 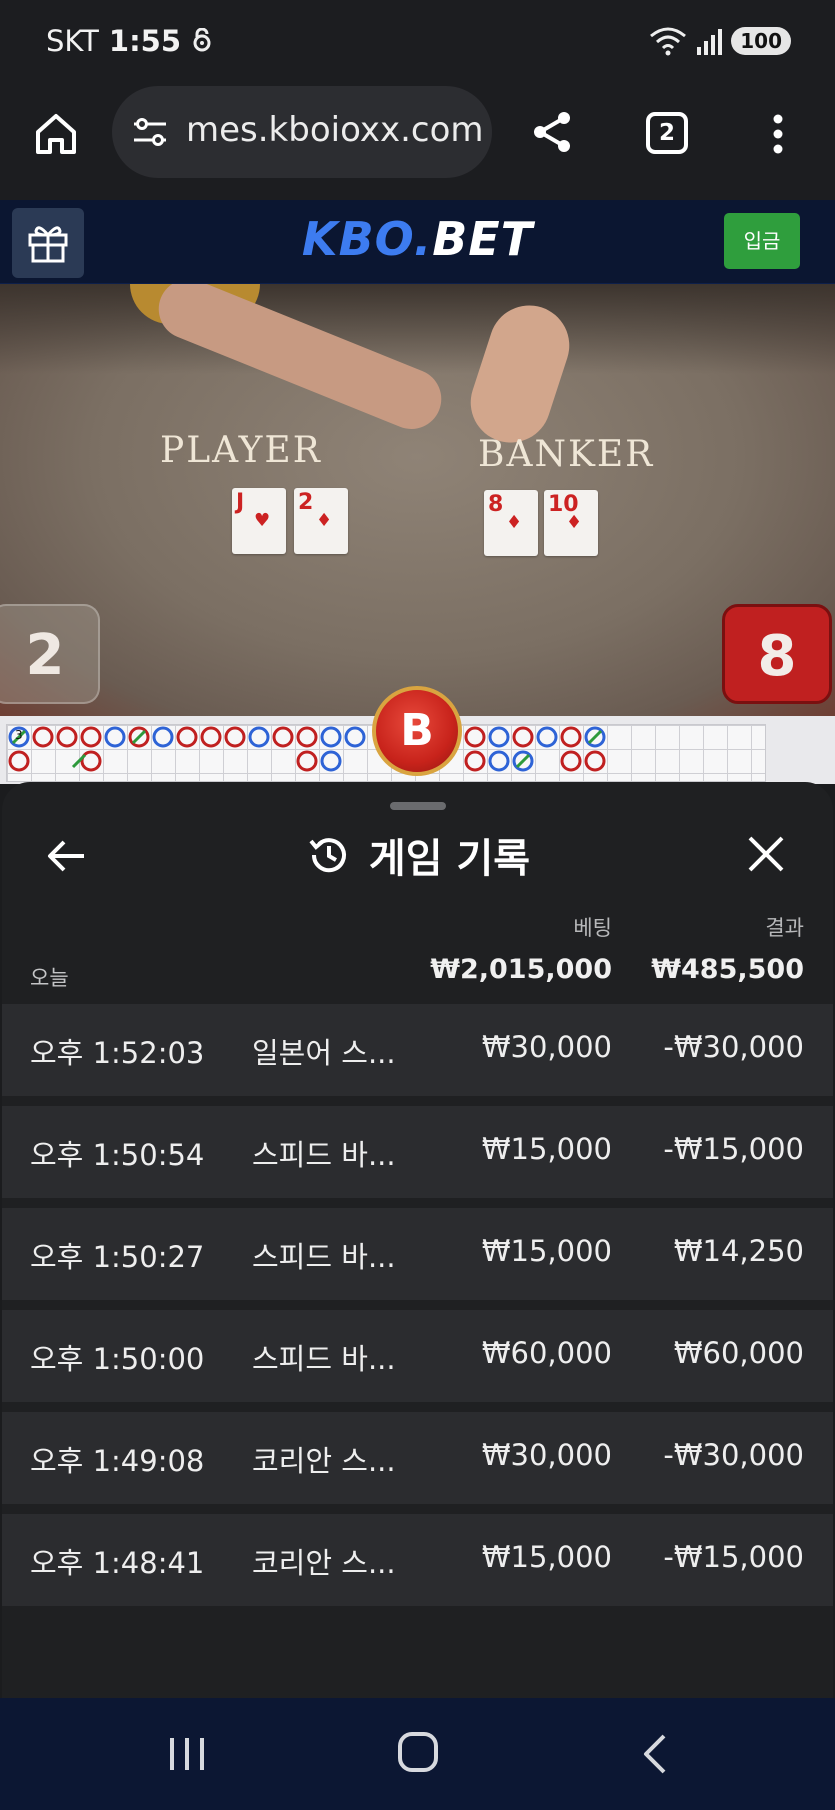 What do you see at coordinates (668, 41) in the screenshot?
I see `wifi-icon` at bounding box center [668, 41].